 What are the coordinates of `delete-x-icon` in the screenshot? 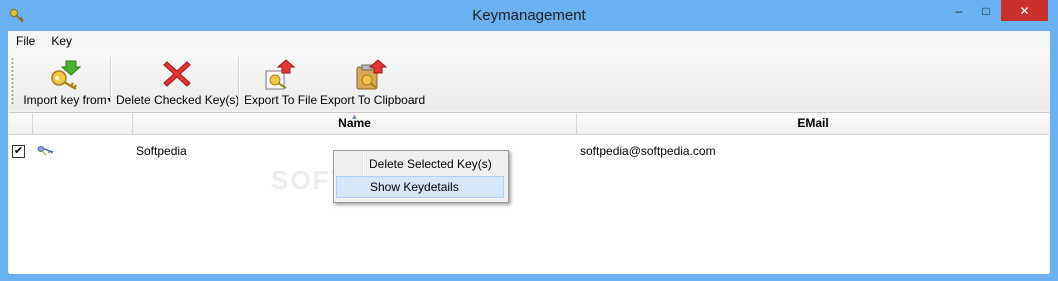 It's located at (177, 74).